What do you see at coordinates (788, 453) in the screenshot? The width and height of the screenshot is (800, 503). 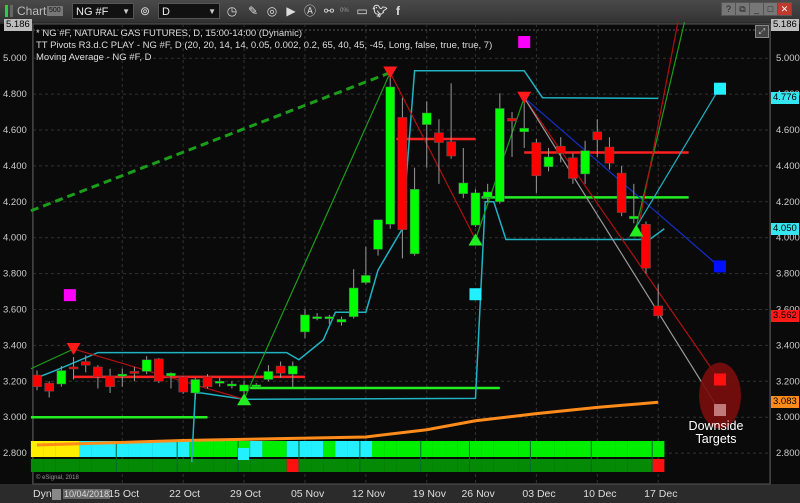 I see `y-tick-label-right: 2.800` at bounding box center [788, 453].